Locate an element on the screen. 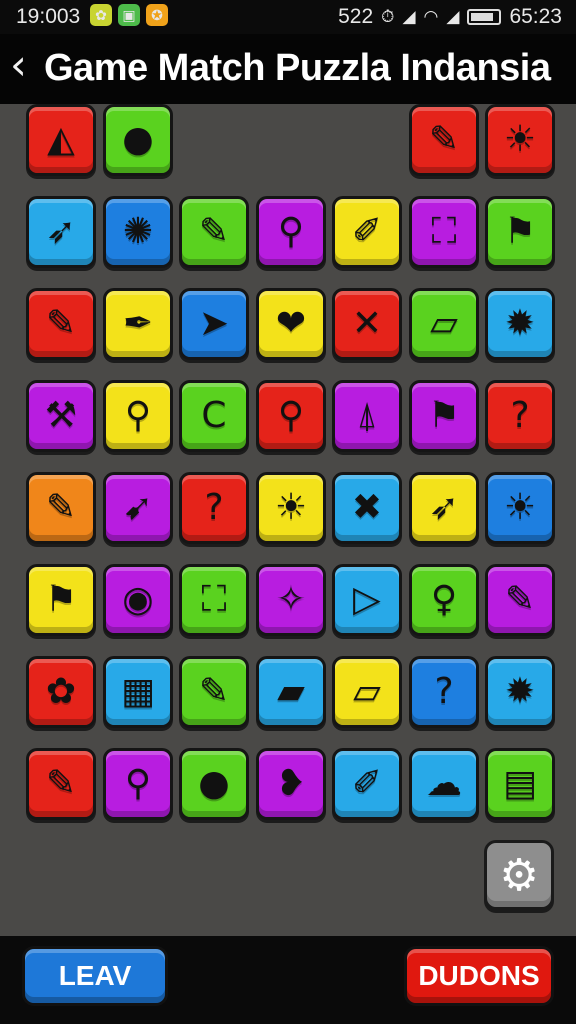 The image size is (576, 1024). tile-r7-c6: ? is located at coordinates (444, 692).